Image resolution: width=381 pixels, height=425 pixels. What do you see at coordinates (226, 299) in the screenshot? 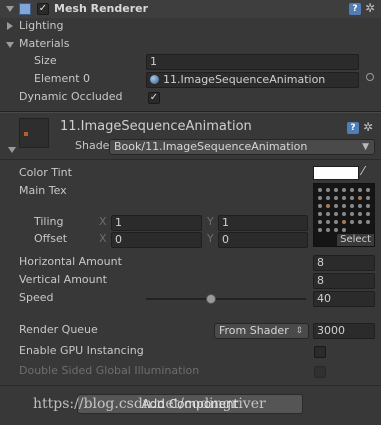
I see `speed-slider-track` at bounding box center [226, 299].